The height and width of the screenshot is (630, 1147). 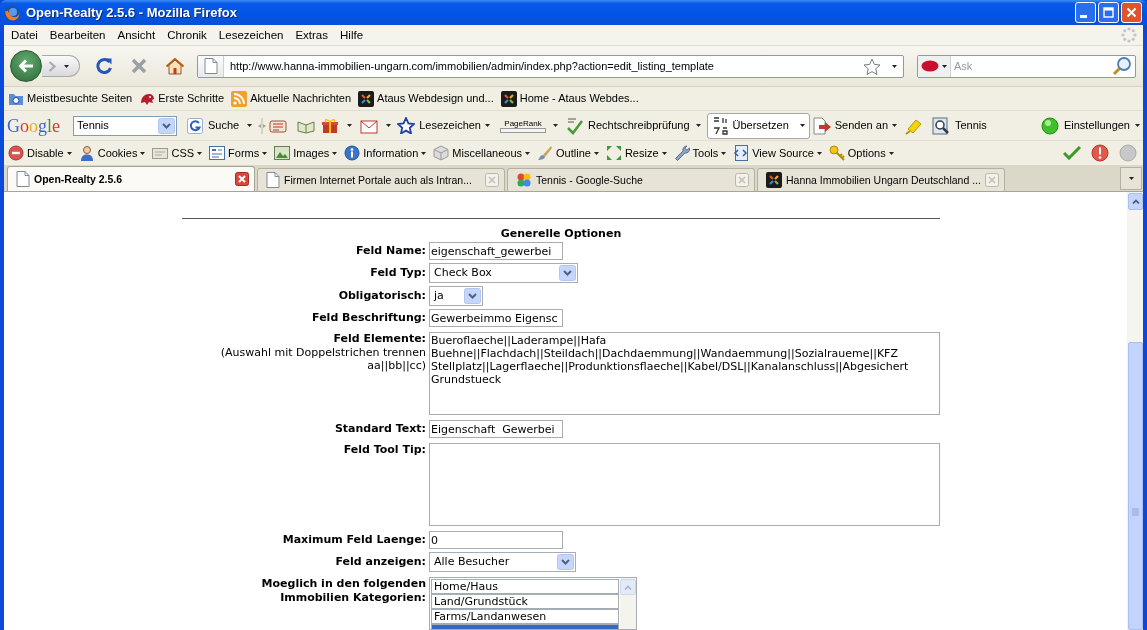 What do you see at coordinates (525, 616) in the screenshot?
I see `list-option: Farms/Landanwesen` at bounding box center [525, 616].